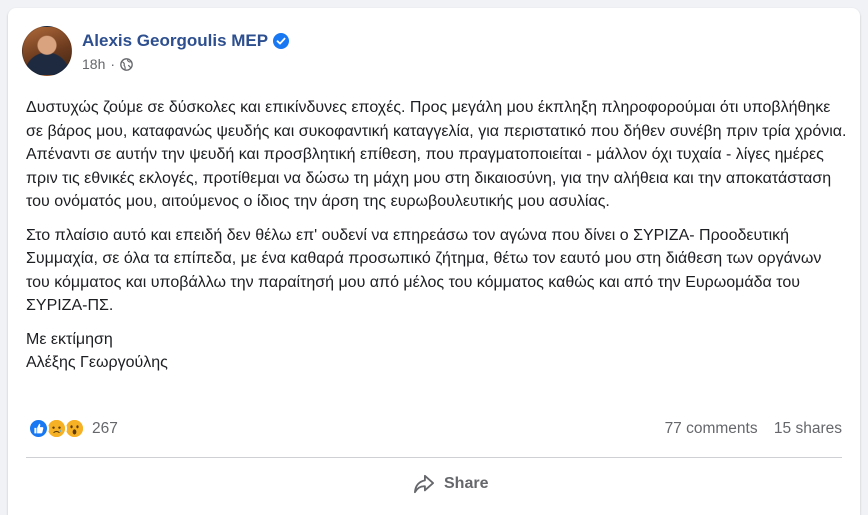 This screenshot has width=868, height=515. Describe the element at coordinates (56, 428) in the screenshot. I see `sad-reaction-icon` at that location.